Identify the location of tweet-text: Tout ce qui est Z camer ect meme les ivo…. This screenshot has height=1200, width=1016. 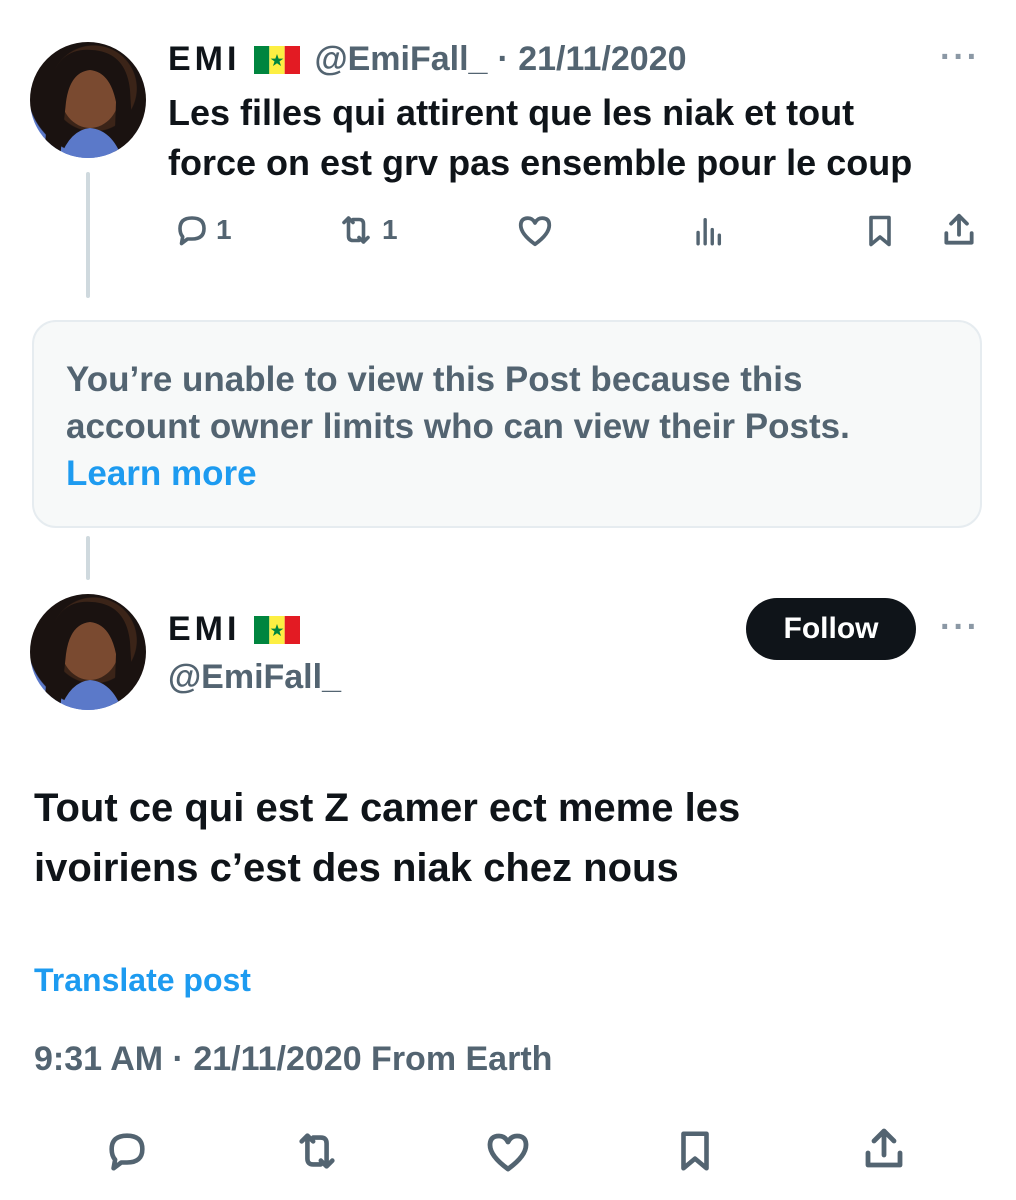
(504, 838).